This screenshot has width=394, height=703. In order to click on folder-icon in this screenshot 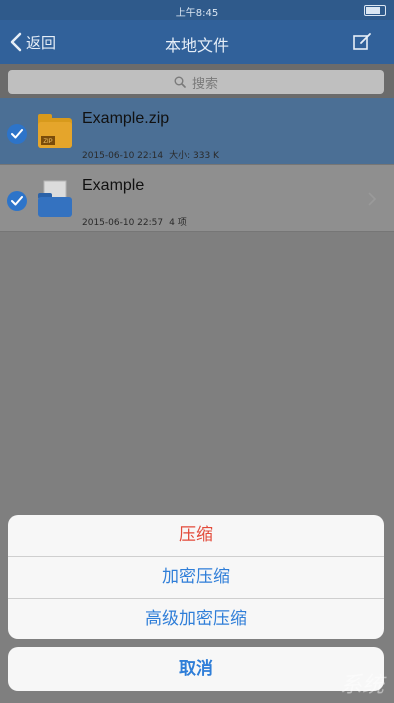, I will do `click(55, 201)`.